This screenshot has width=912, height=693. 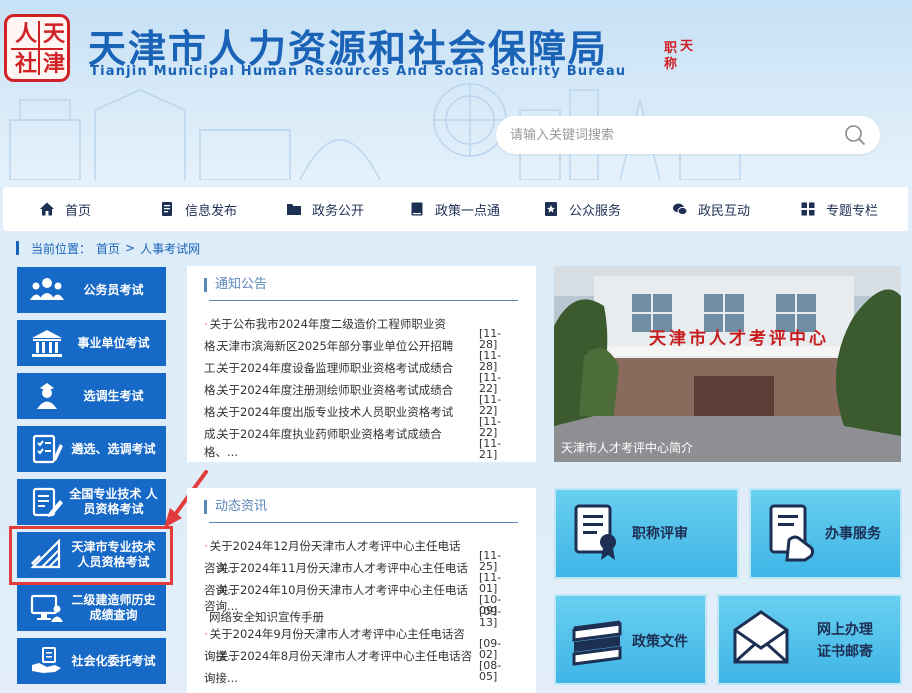 I want to click on news-item: 关于2024年11月份天津市人才考评中心主任电话, so click(x=347, y=568).